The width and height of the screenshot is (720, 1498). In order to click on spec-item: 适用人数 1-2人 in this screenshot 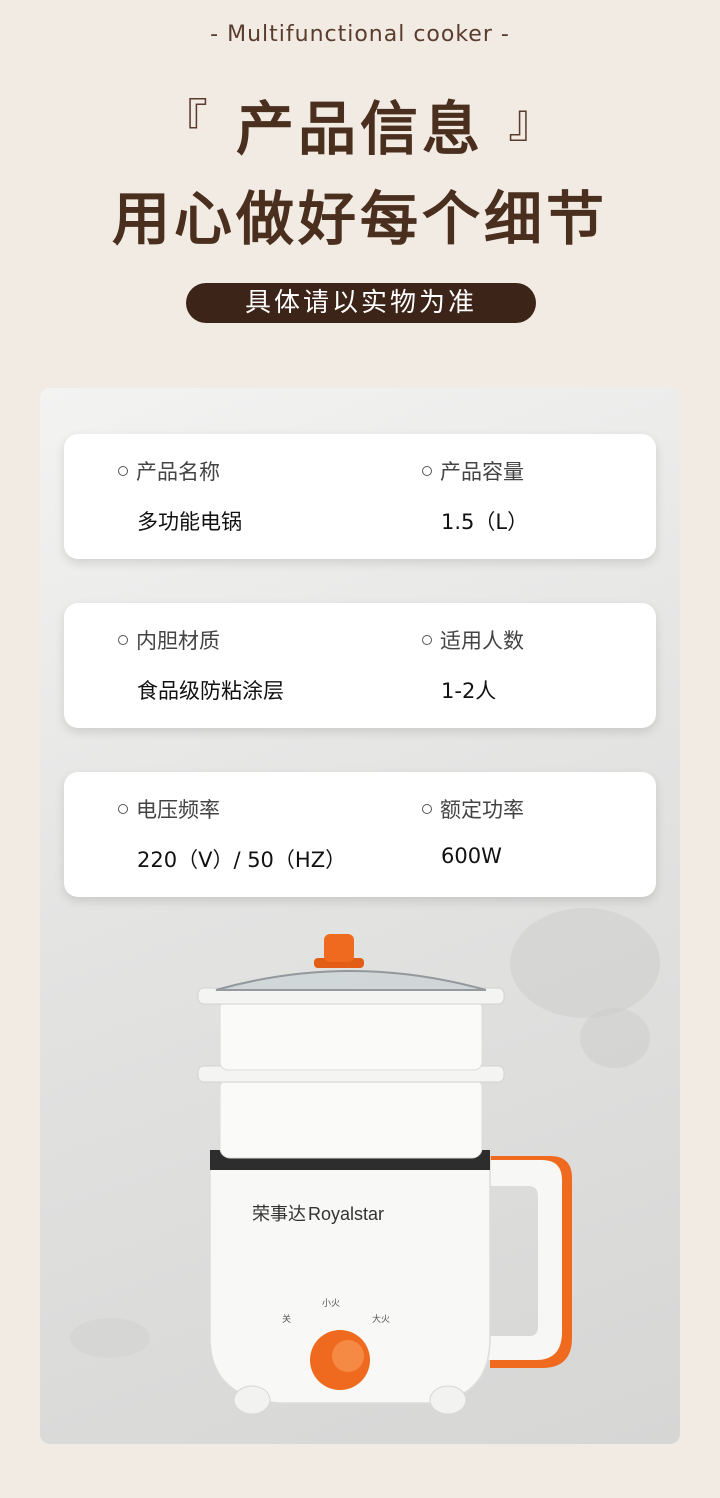, I will do `click(473, 665)`.